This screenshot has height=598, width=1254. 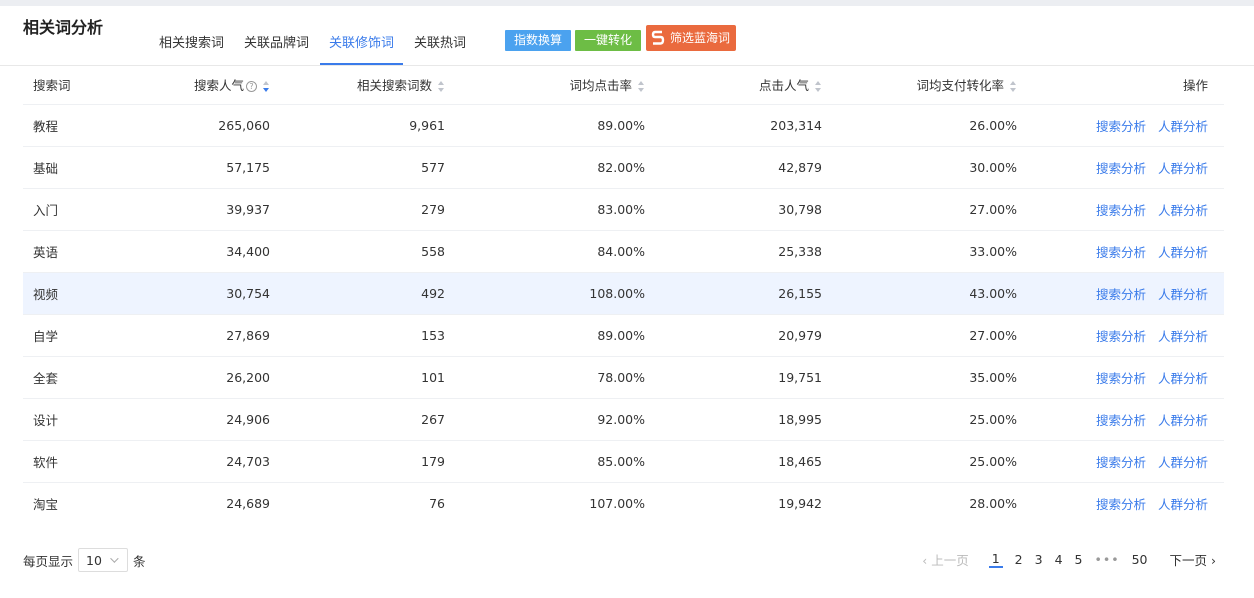 What do you see at coordinates (743, 166) in the screenshot?
I see `cell-click-popularity: 42,879` at bounding box center [743, 166].